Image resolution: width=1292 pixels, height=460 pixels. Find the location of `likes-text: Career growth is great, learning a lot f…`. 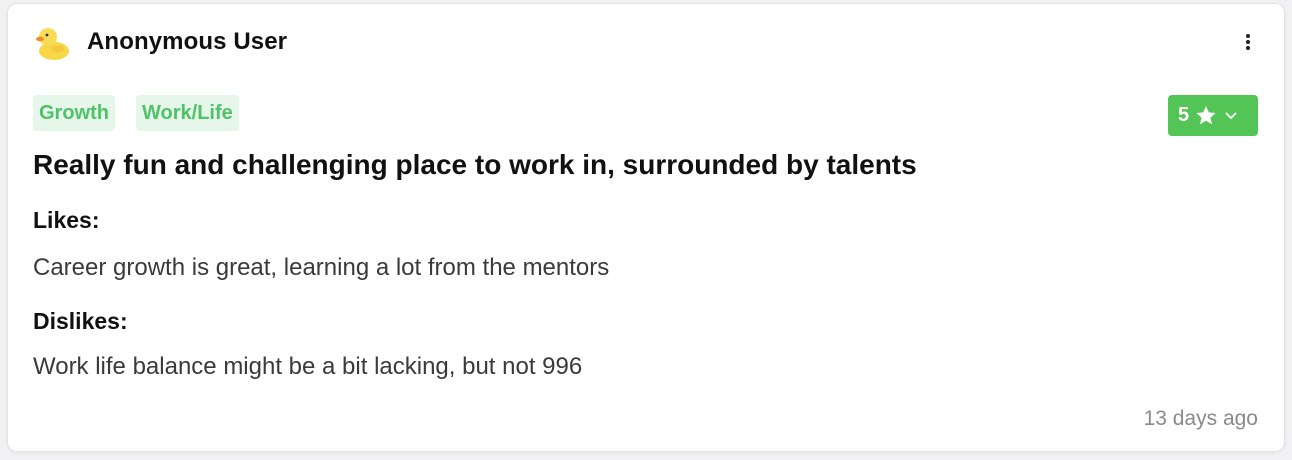

likes-text: Career growth is great, learning a lot f… is located at coordinates (321, 267).